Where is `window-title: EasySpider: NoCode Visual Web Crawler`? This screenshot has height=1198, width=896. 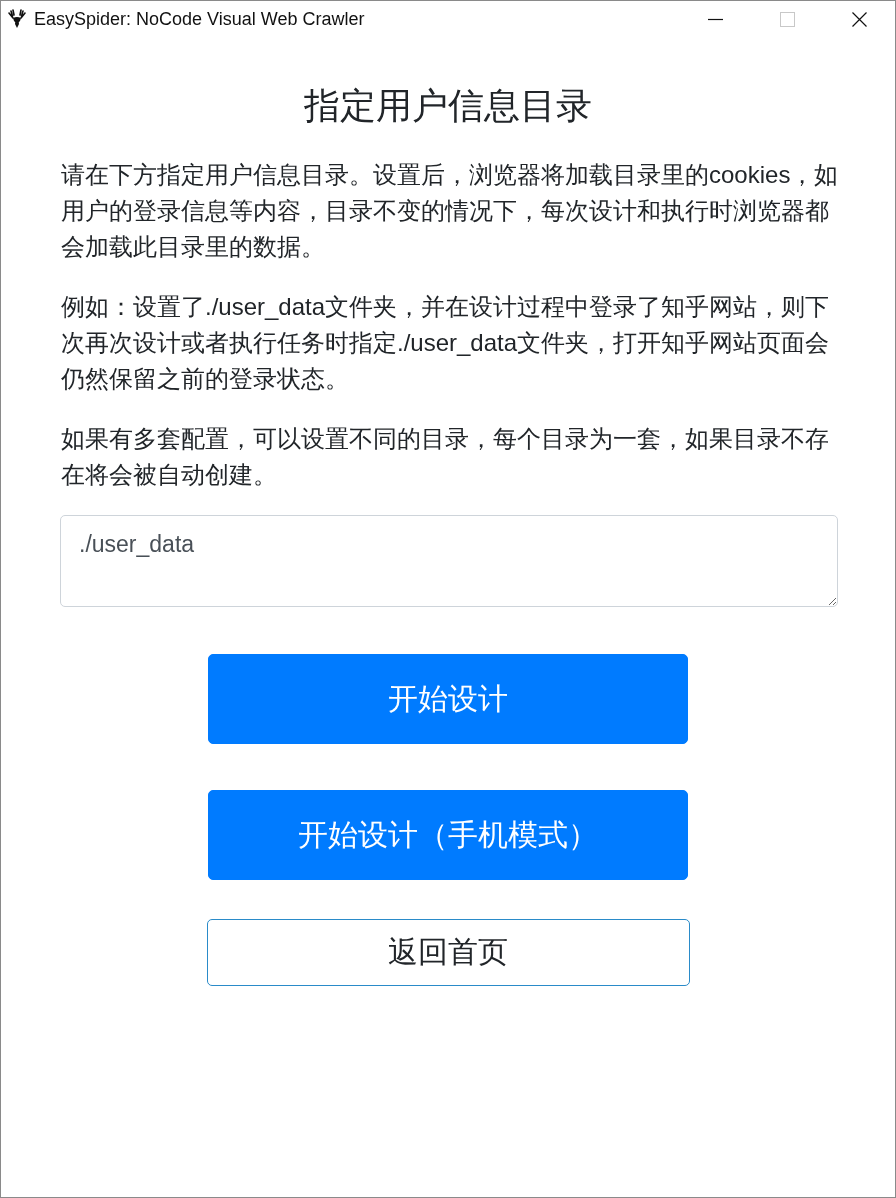
window-title: EasySpider: NoCode Visual Web Crawler is located at coordinates (200, 19).